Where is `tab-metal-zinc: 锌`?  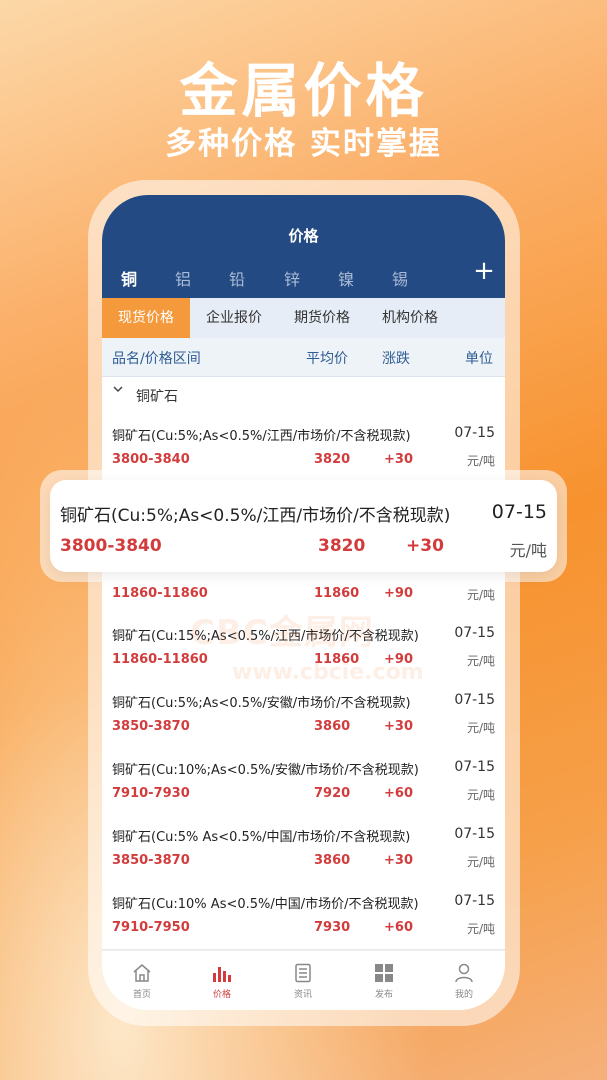 tab-metal-zinc: 锌 is located at coordinates (292, 278).